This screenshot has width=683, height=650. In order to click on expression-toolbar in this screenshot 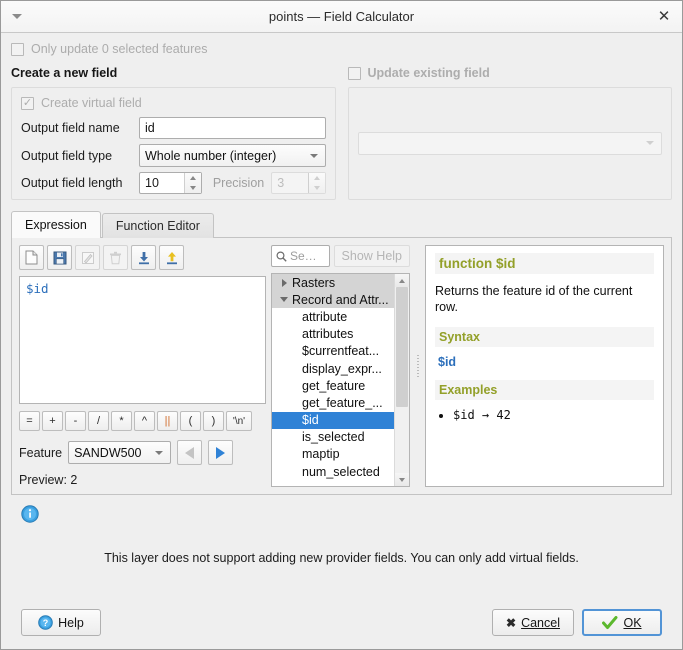, I will do `click(142, 257)`.